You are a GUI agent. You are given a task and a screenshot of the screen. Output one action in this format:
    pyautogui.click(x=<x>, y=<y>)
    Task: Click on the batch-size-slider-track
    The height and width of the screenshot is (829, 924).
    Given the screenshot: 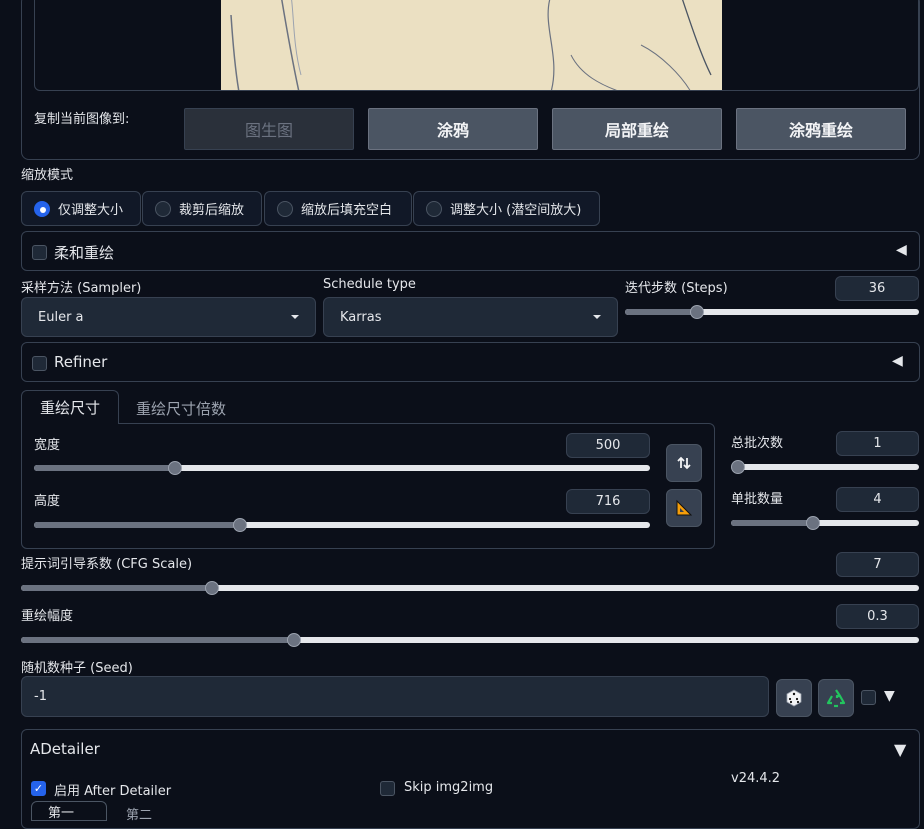 What is the action you would take?
    pyautogui.click(x=825, y=523)
    